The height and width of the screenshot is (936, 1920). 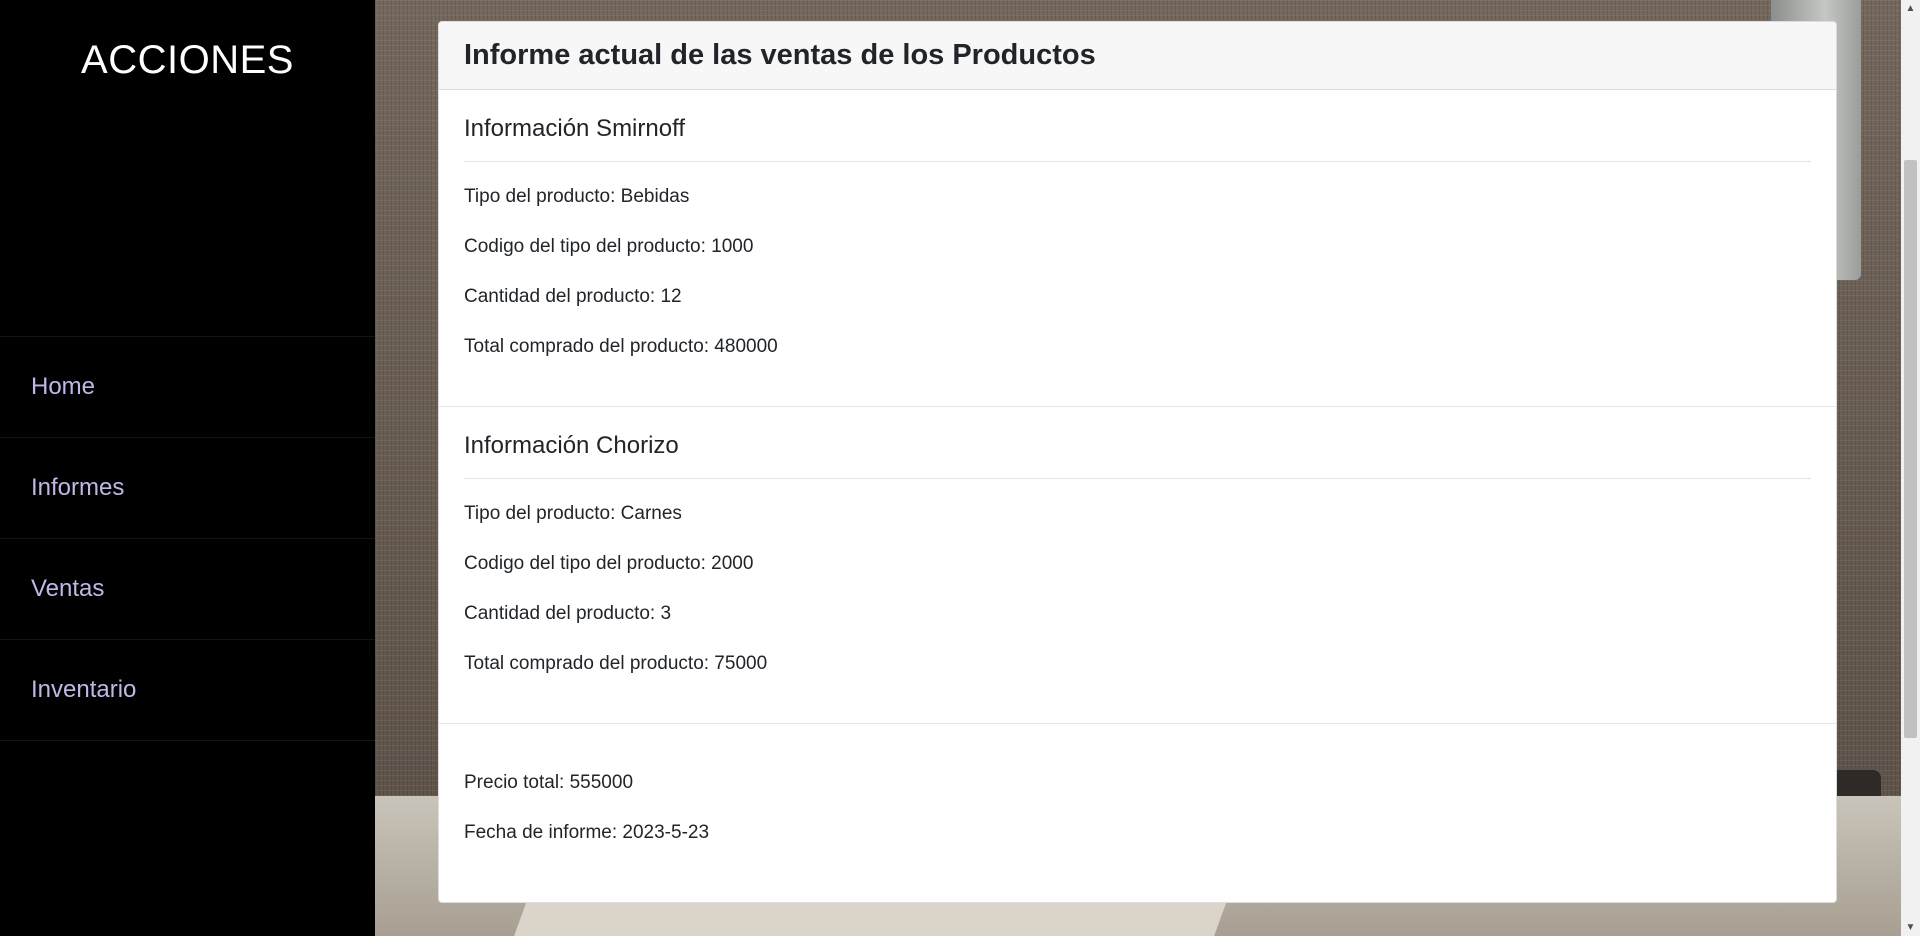 What do you see at coordinates (616, 663) in the screenshot?
I see `product-total: Total comprado del producto: 75000` at bounding box center [616, 663].